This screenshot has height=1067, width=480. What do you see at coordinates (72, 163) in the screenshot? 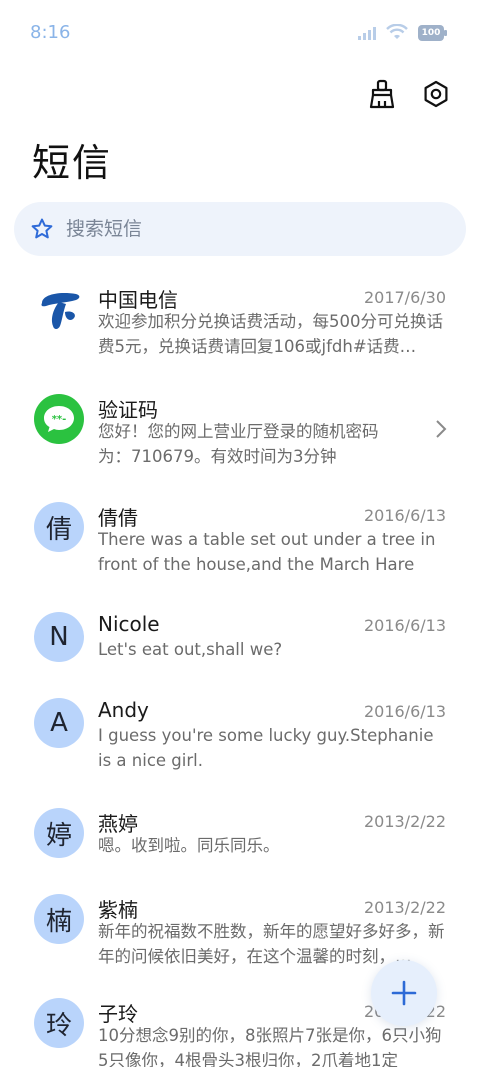
I see `page-title: 短信` at bounding box center [72, 163].